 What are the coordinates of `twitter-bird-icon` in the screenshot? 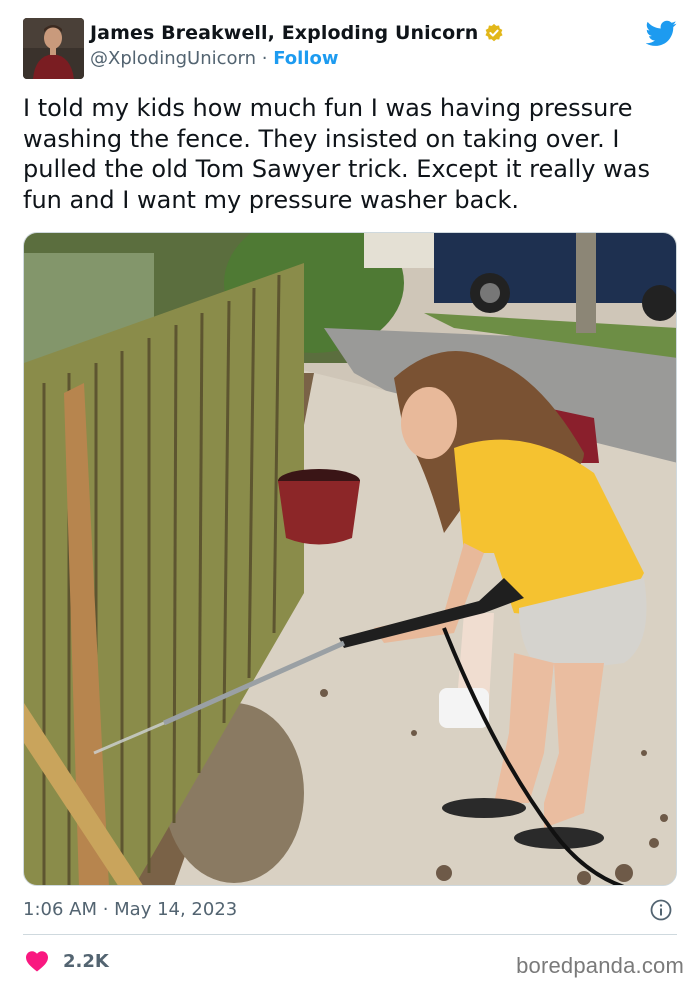 It's located at (661, 33).